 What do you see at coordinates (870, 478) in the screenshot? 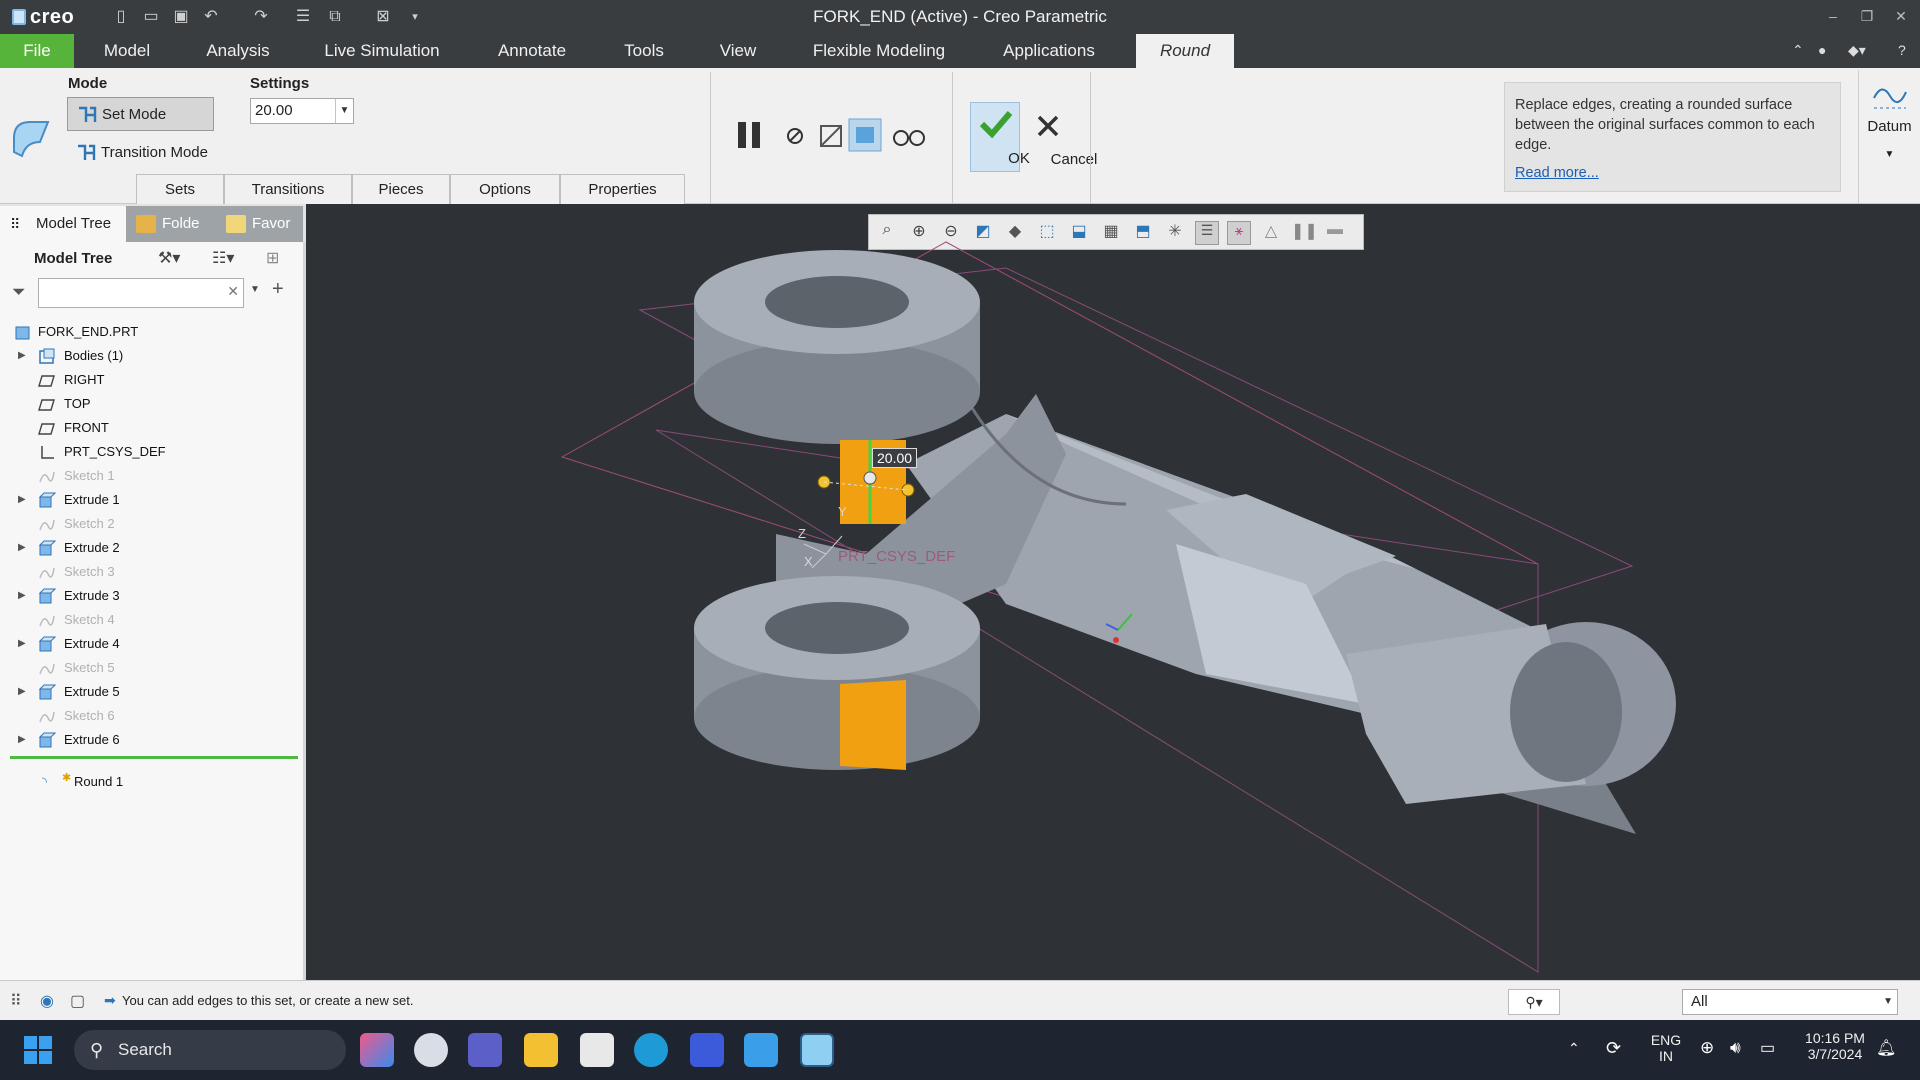
I see `radius-handle-center` at bounding box center [870, 478].